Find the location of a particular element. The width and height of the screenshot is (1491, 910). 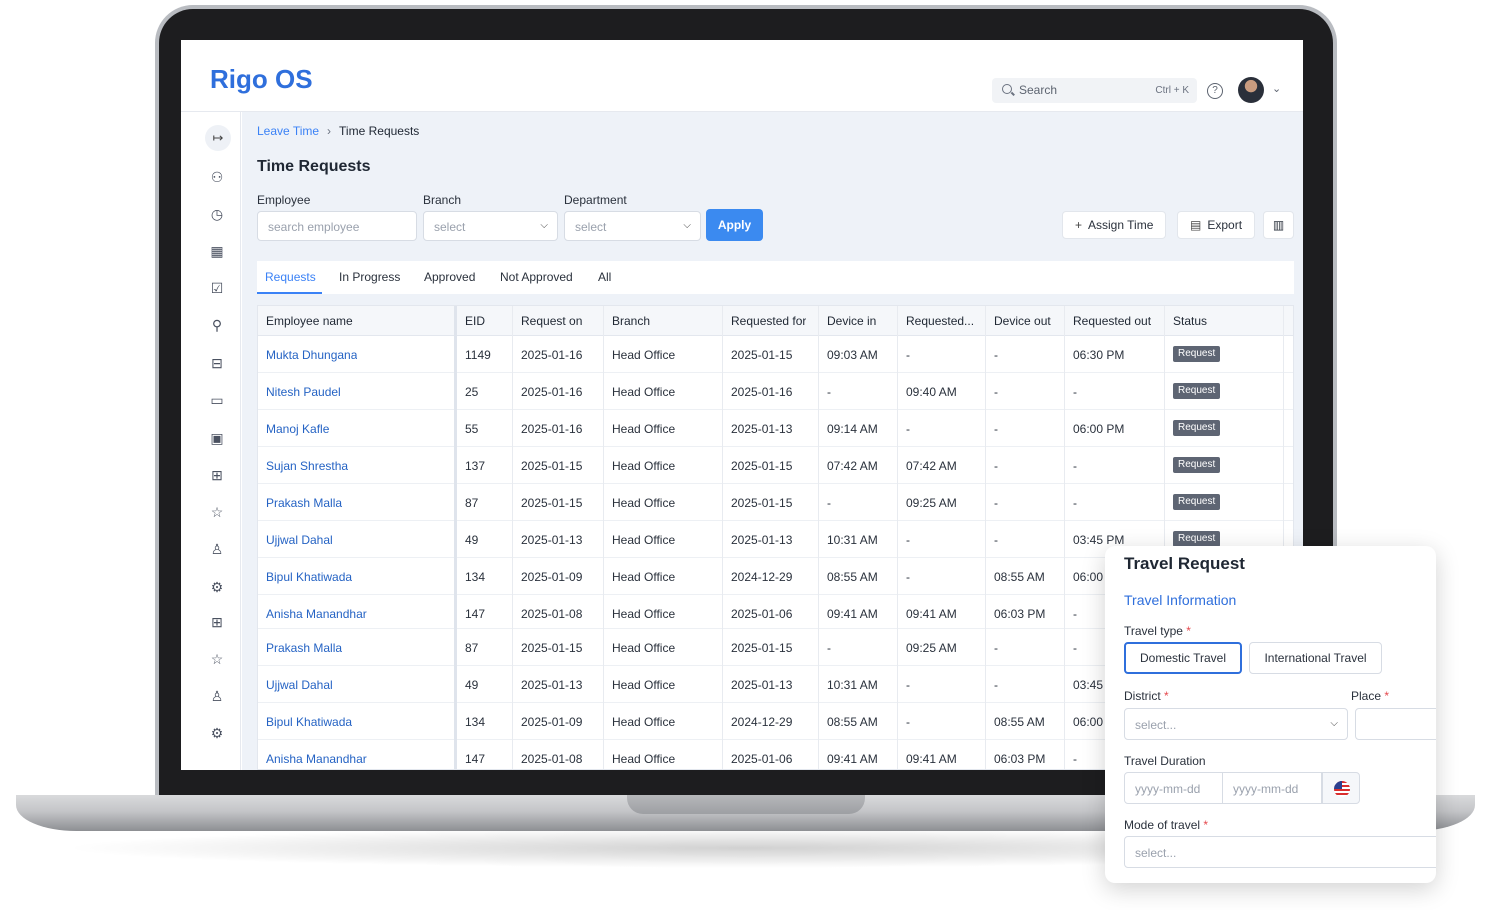

column-header: Device out is located at coordinates (1022, 321).